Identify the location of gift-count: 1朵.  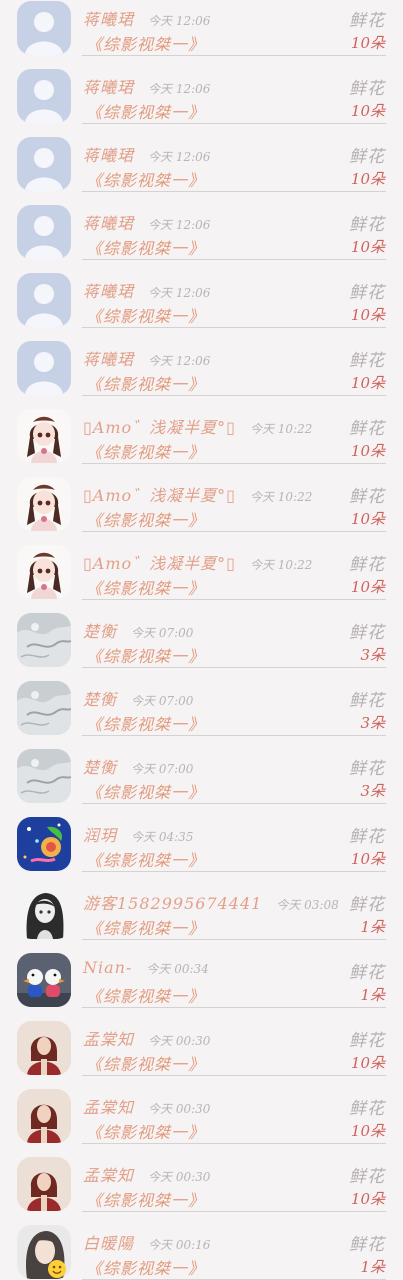
(372, 927).